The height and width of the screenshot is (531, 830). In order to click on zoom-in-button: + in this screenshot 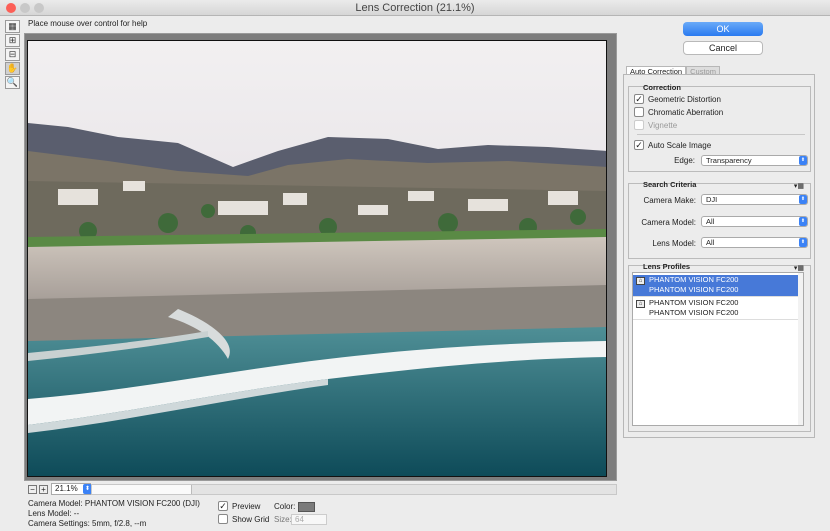, I will do `click(43, 489)`.